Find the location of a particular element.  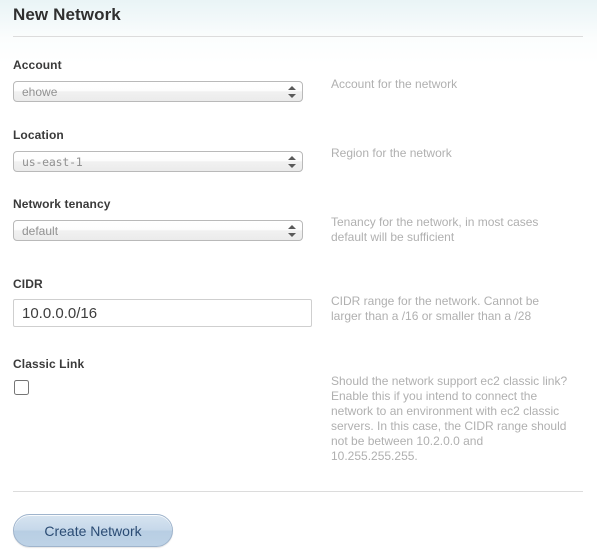

tenancy-select: default is located at coordinates (158, 230).